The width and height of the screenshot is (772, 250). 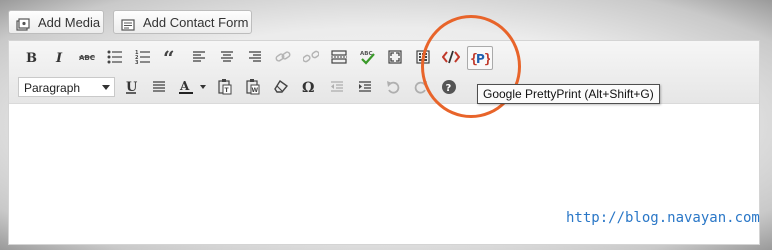 I want to click on blockquote-icon: “, so click(x=171, y=57).